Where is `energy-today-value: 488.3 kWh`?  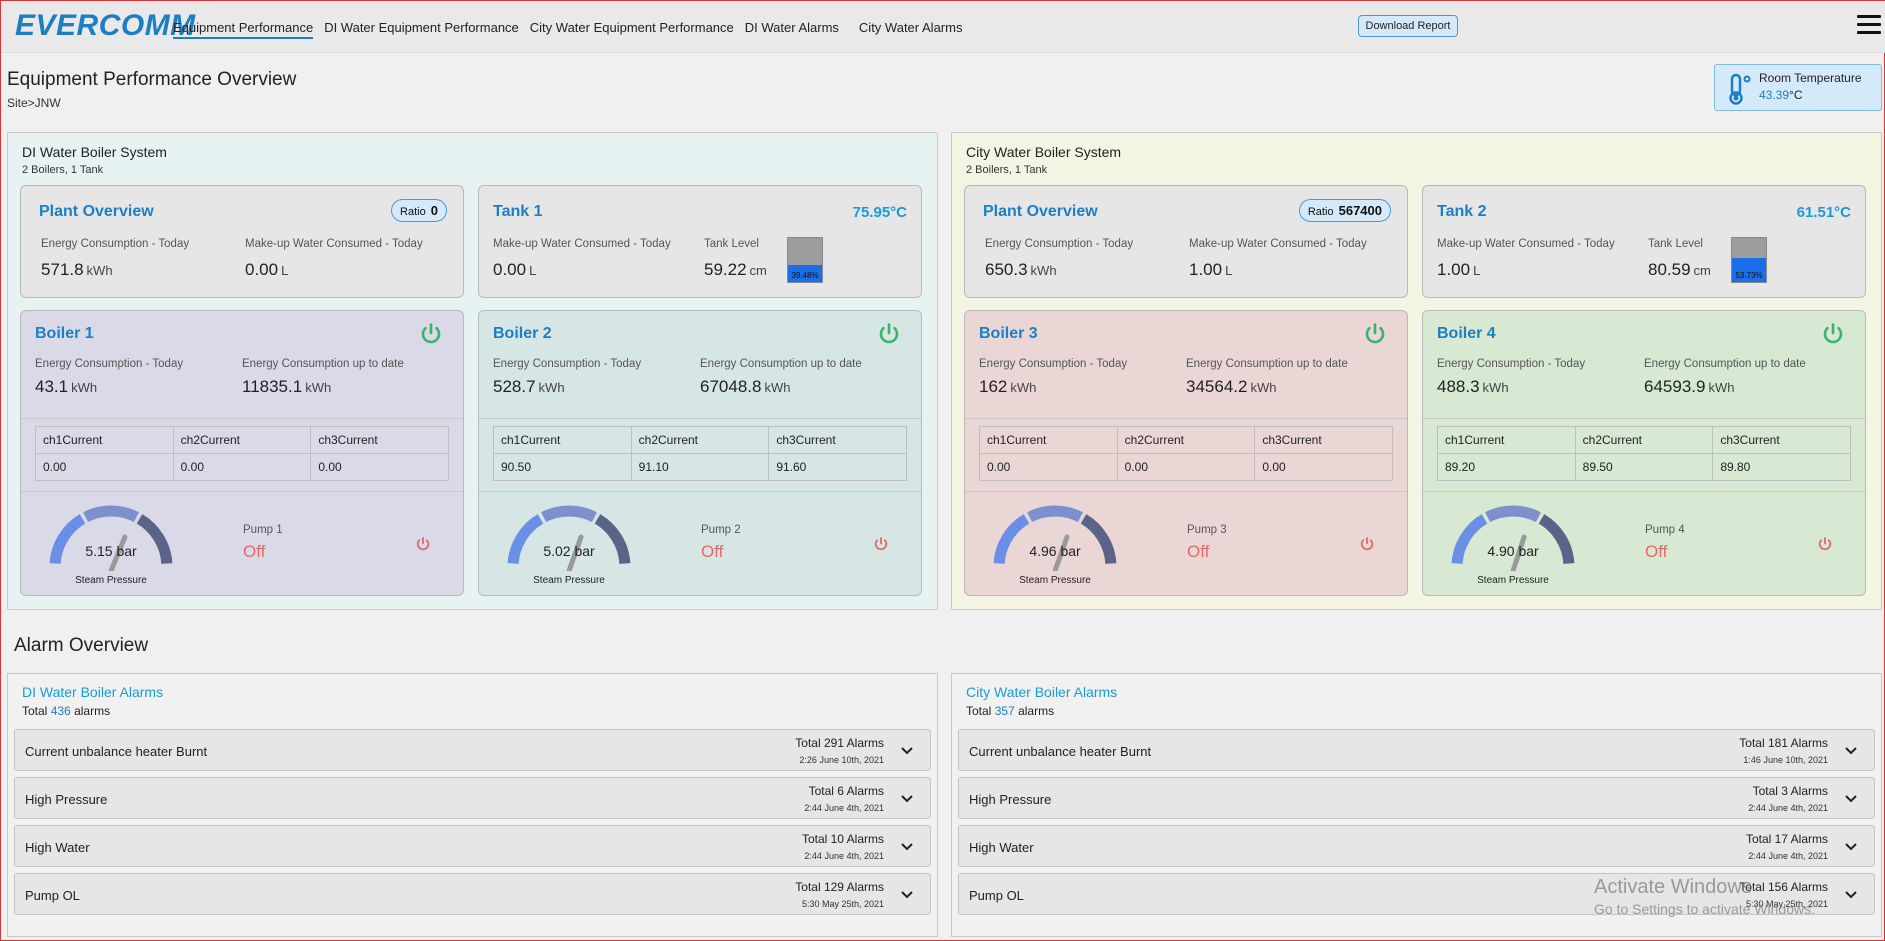 energy-today-value: 488.3 kWh is located at coordinates (1473, 386).